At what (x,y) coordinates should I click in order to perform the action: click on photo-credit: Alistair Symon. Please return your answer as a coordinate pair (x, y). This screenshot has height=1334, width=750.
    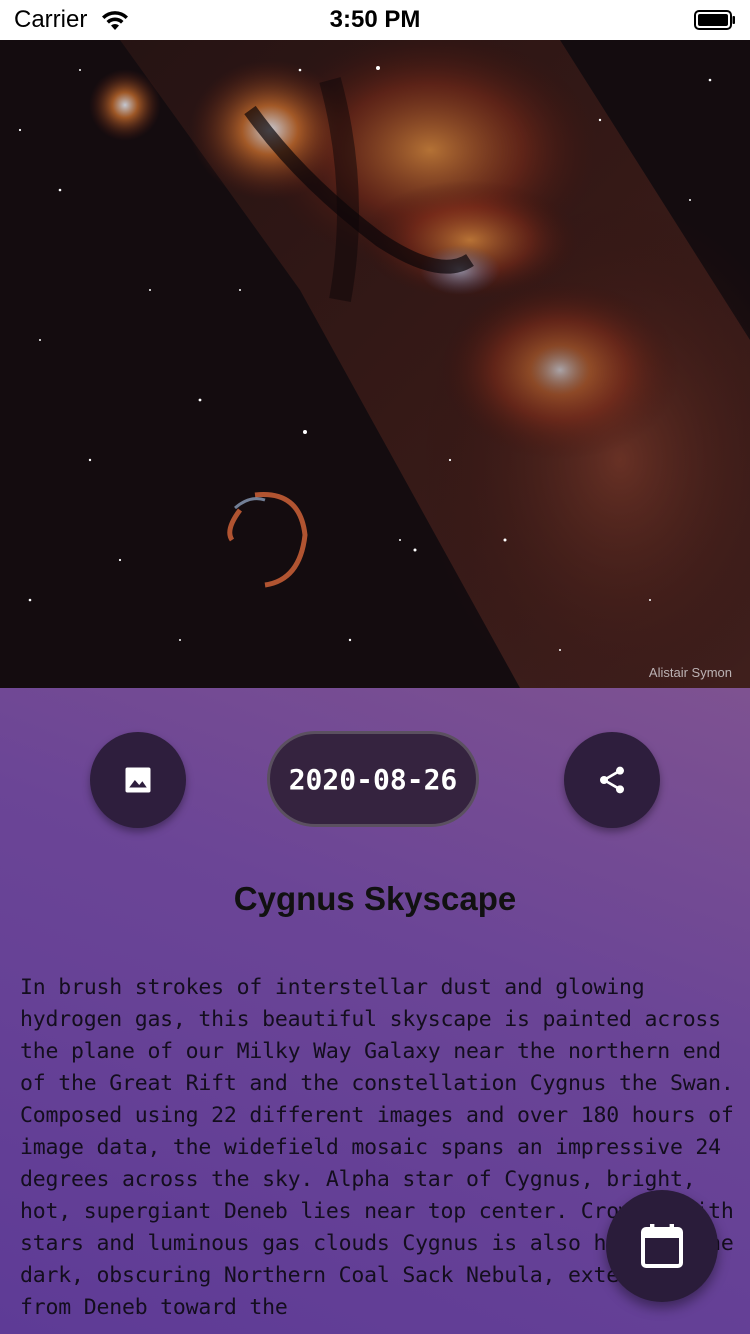
    Looking at the image, I should click on (690, 672).